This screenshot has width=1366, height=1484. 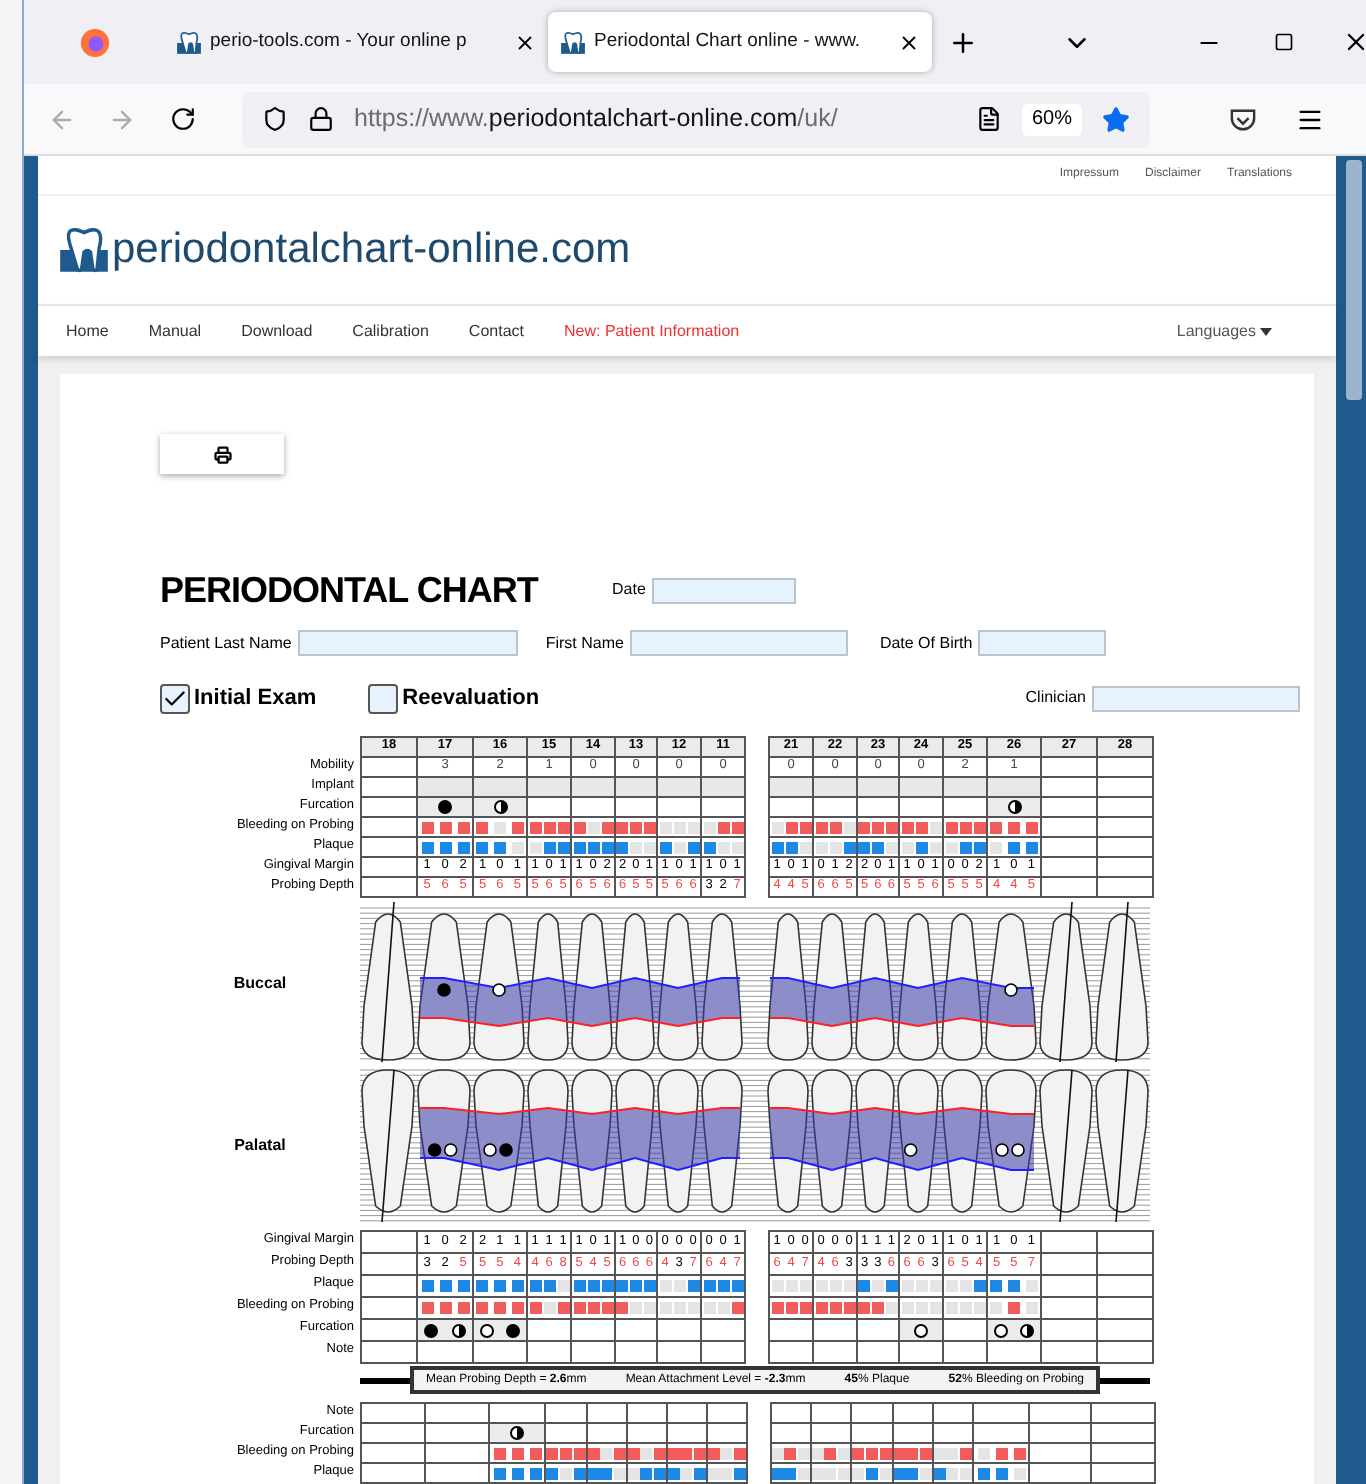 I want to click on url-text: https://www.periodontalchart-online.com/uk/, so click(x=596, y=119).